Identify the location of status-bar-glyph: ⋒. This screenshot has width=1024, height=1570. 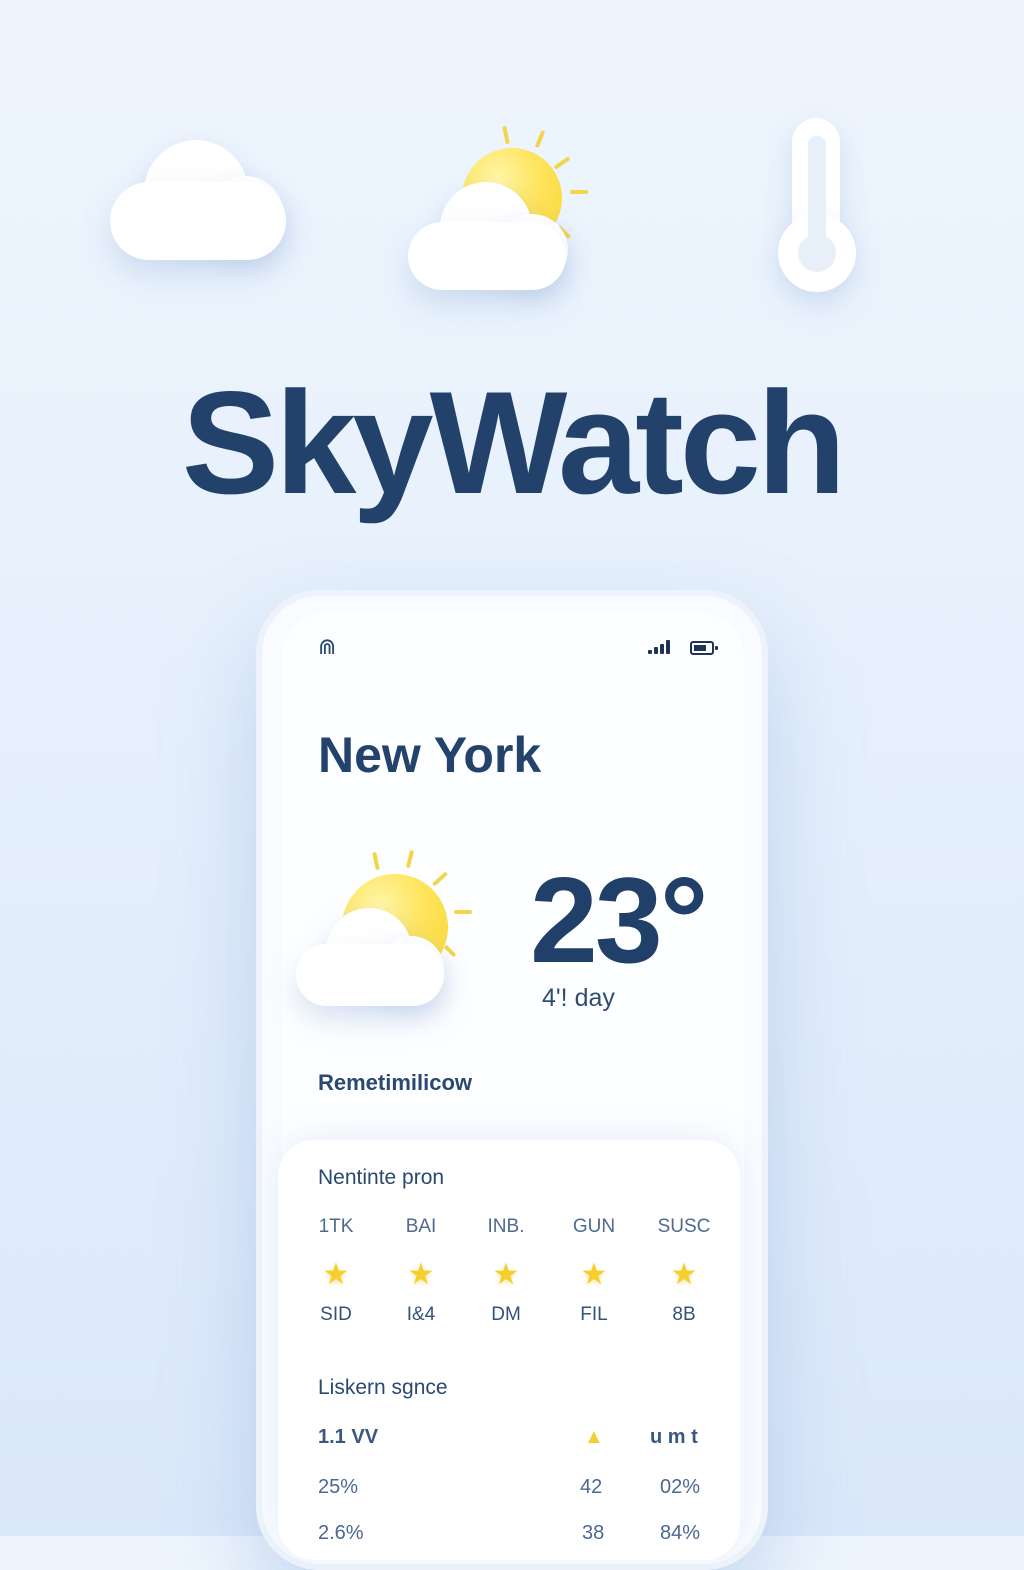
(327, 646).